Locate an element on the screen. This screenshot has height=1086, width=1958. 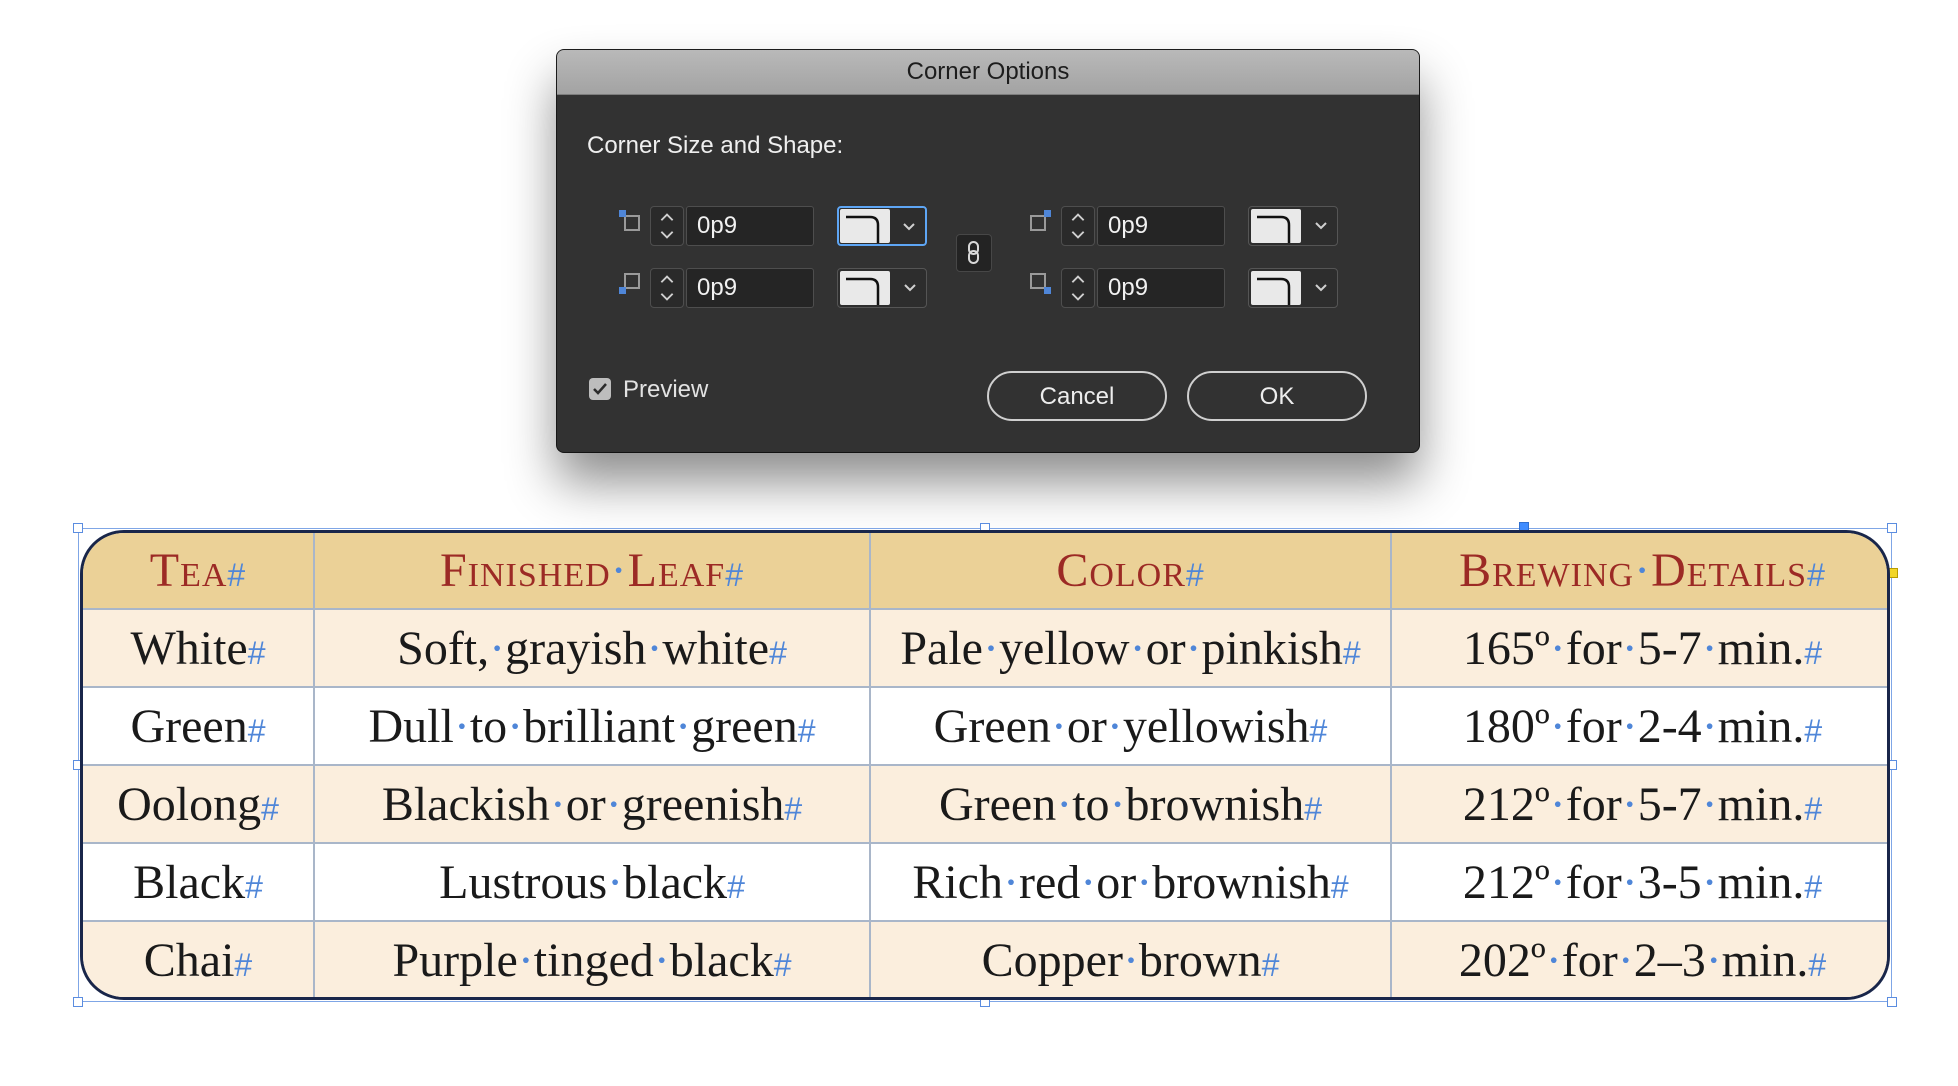
top-left-size-field: 0p9 is located at coordinates (750, 226).